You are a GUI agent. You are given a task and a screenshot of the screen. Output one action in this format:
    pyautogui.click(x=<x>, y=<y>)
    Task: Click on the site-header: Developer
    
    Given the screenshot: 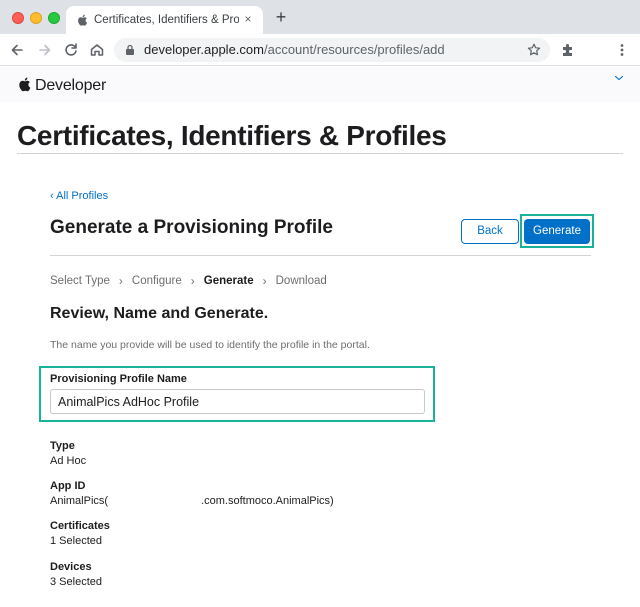 What is the action you would take?
    pyautogui.click(x=320, y=84)
    